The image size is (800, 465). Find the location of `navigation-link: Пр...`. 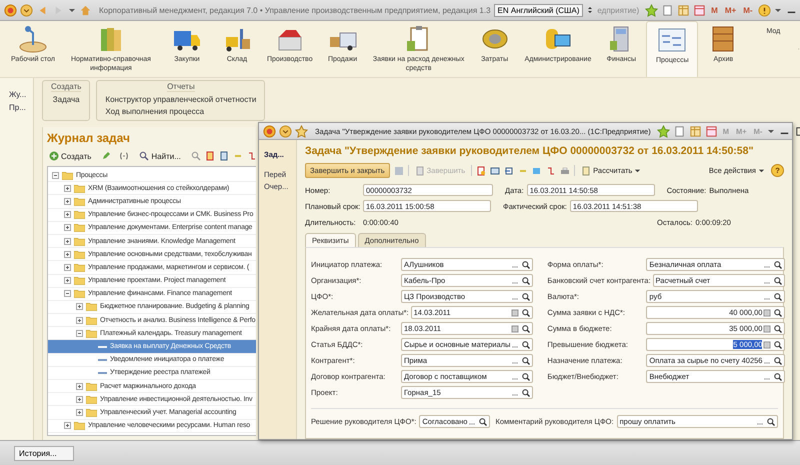

navigation-link: Пр... is located at coordinates (21, 107).